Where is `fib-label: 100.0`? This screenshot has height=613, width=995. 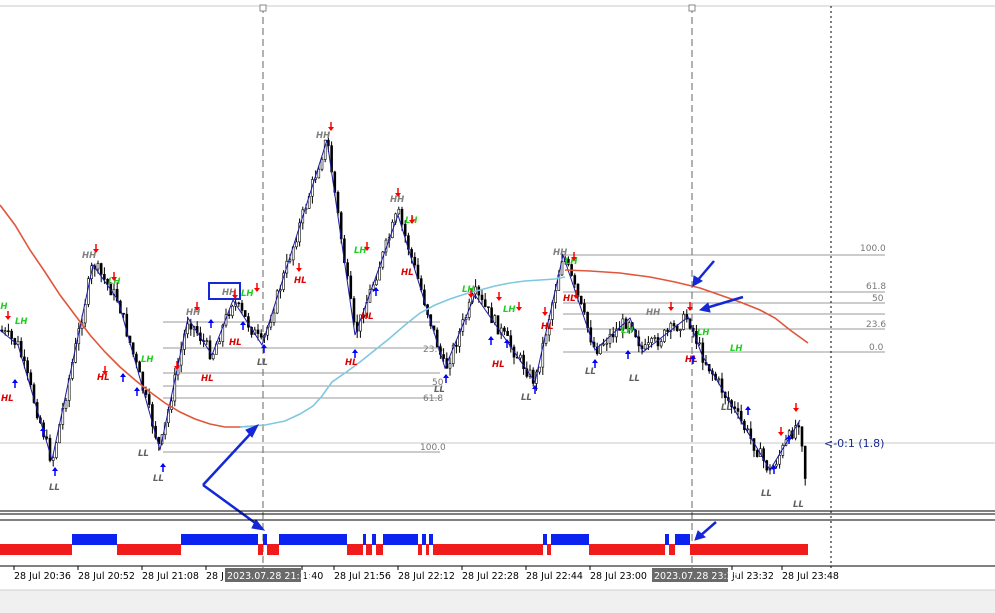 fib-label: 100.0 is located at coordinates (433, 448).